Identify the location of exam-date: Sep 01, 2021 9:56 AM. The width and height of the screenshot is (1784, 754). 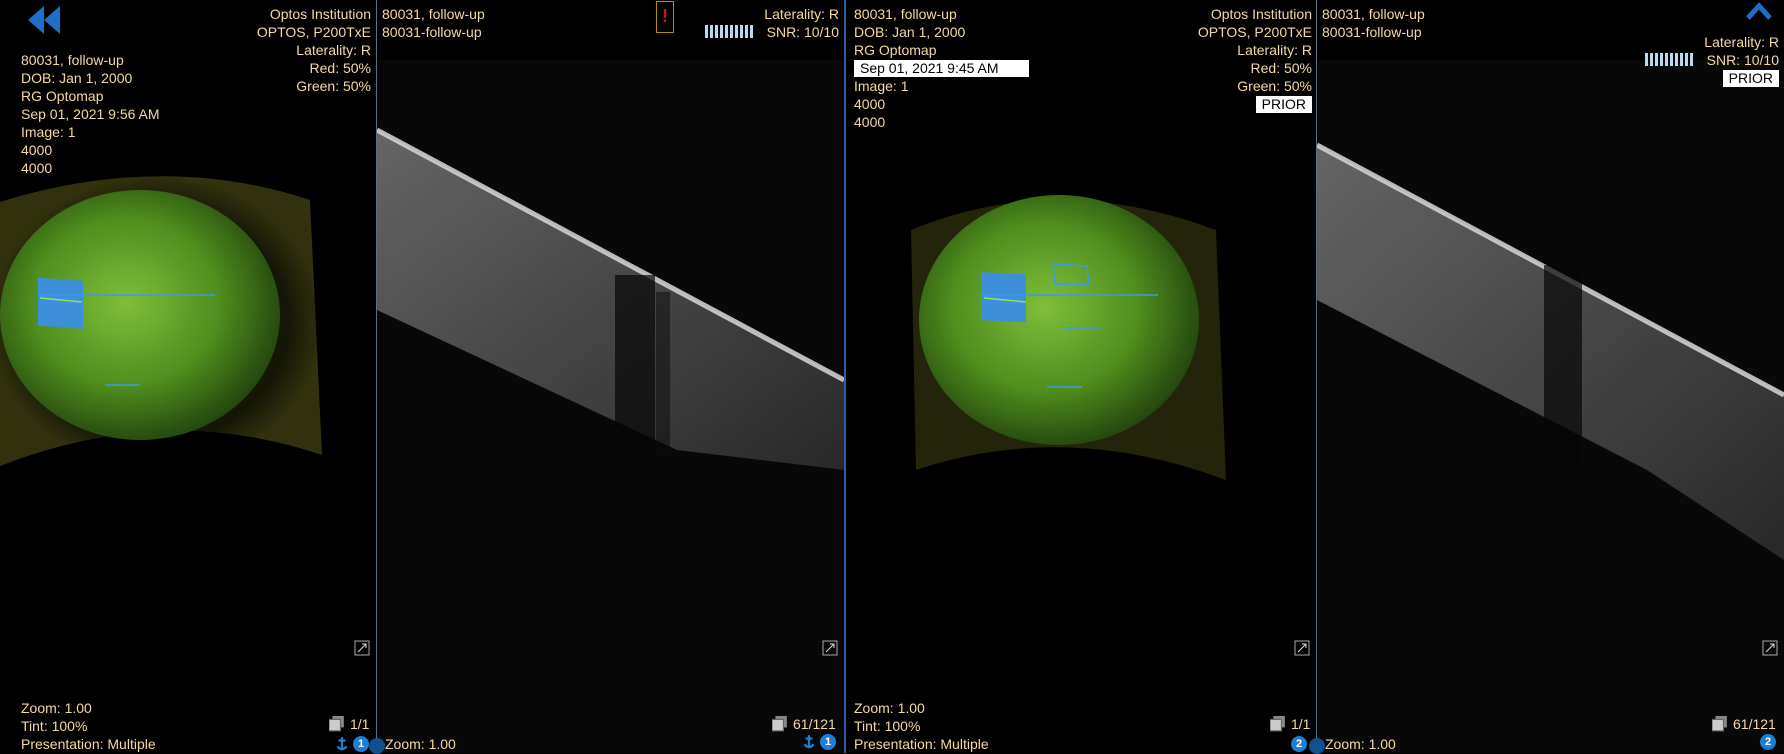
(90, 114).